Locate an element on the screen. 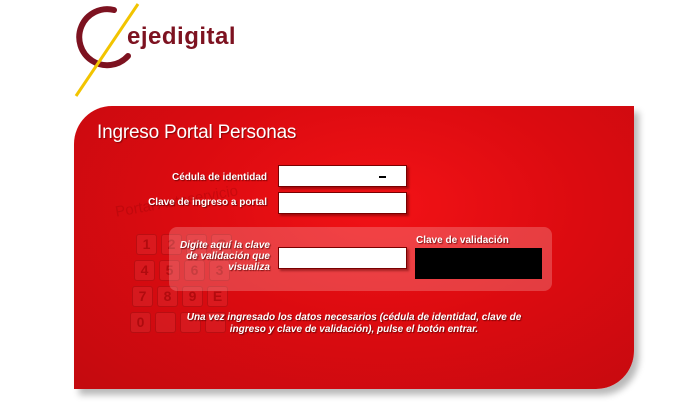  captcha-image is located at coordinates (478, 263).